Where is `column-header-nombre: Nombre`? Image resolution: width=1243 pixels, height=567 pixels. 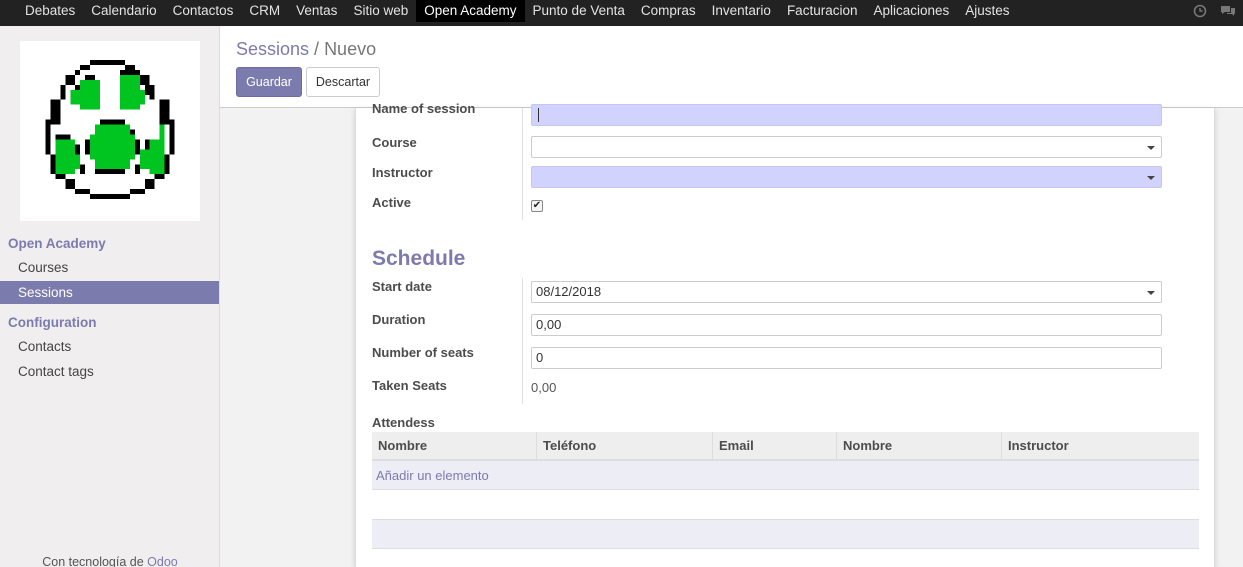
column-header-nombre: Nombre is located at coordinates (454, 445).